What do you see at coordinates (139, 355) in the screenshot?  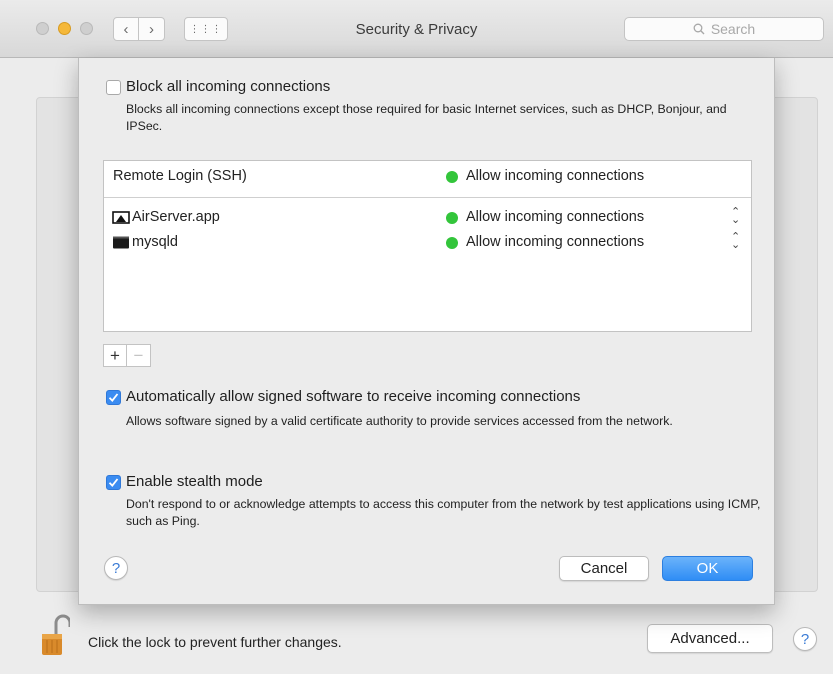 I see `remove-app-button: −` at bounding box center [139, 355].